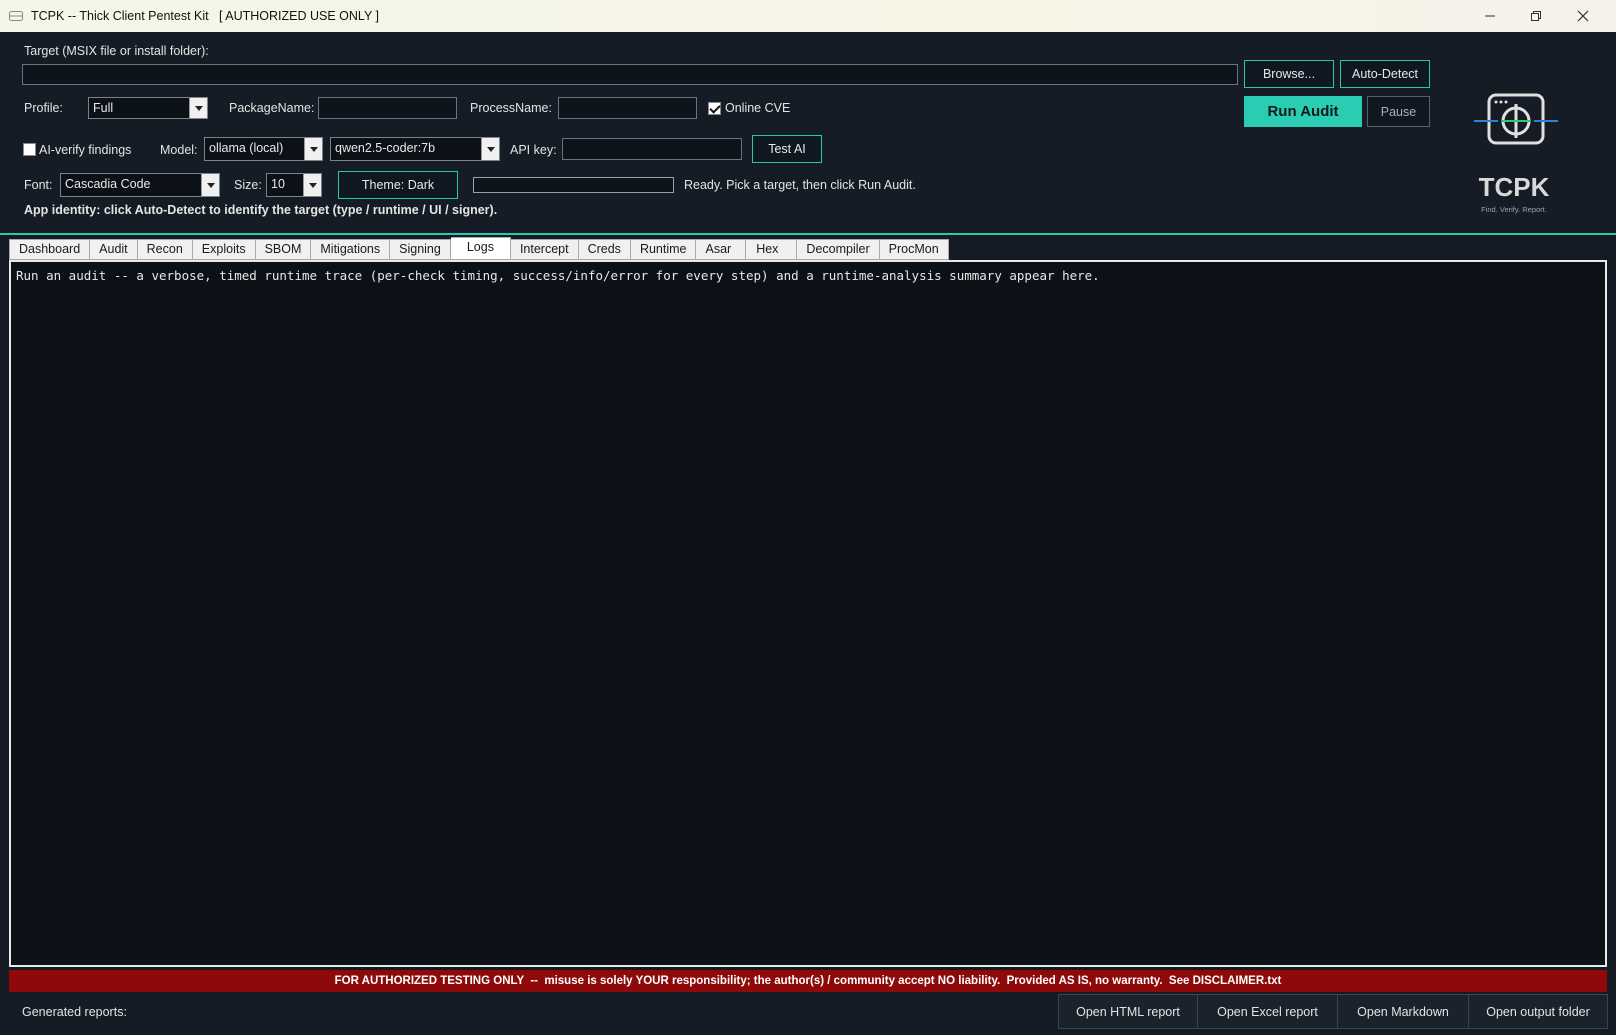 Image resolution: width=1616 pixels, height=1035 pixels. Describe the element at coordinates (179, 150) in the screenshot. I see `model-label: Model:` at that location.